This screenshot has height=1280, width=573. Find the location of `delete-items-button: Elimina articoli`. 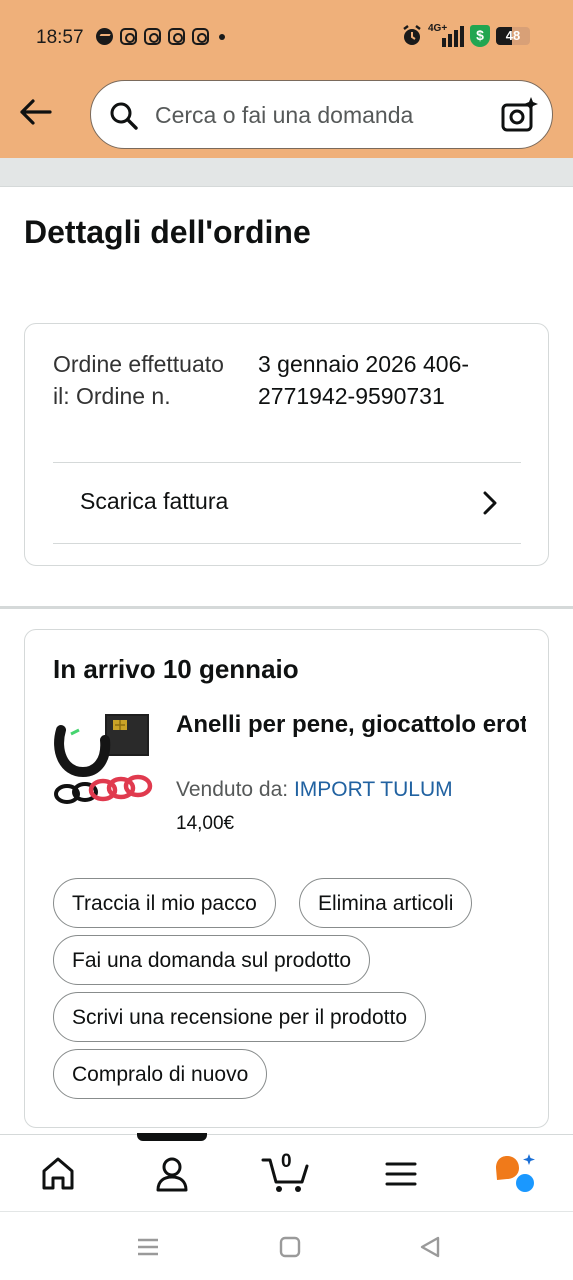

delete-items-button: Elimina articoli is located at coordinates (386, 903).